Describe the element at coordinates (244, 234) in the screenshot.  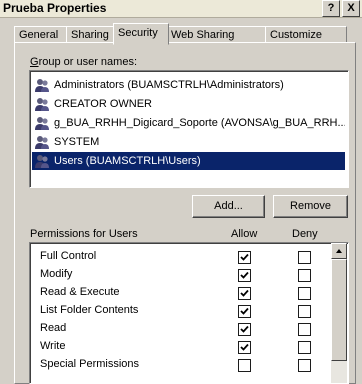
I see `allow-column-header: Allow` at that location.